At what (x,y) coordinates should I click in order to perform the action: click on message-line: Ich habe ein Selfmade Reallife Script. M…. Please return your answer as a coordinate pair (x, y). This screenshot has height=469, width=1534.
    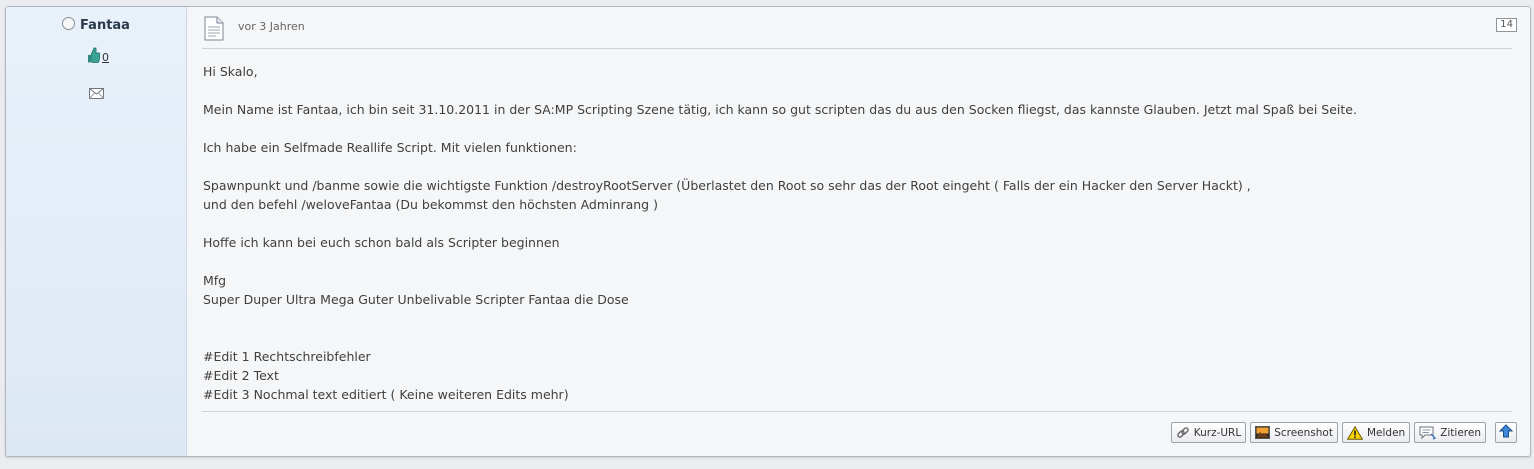
    Looking at the image, I should click on (390, 147).